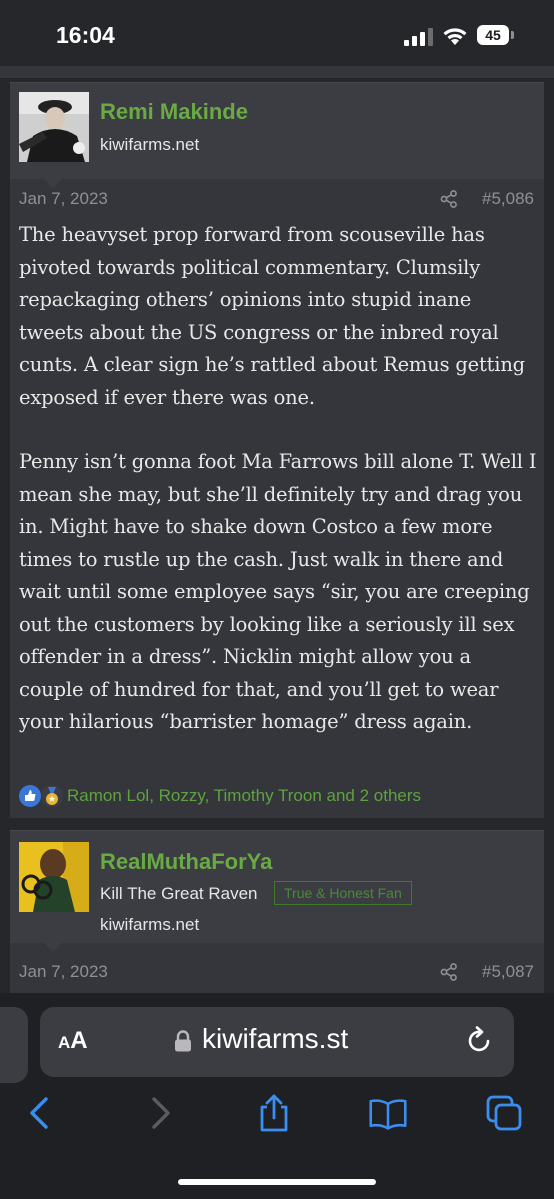 Image resolution: width=554 pixels, height=1199 pixels. What do you see at coordinates (40, 1113) in the screenshot?
I see `back-icon` at bounding box center [40, 1113].